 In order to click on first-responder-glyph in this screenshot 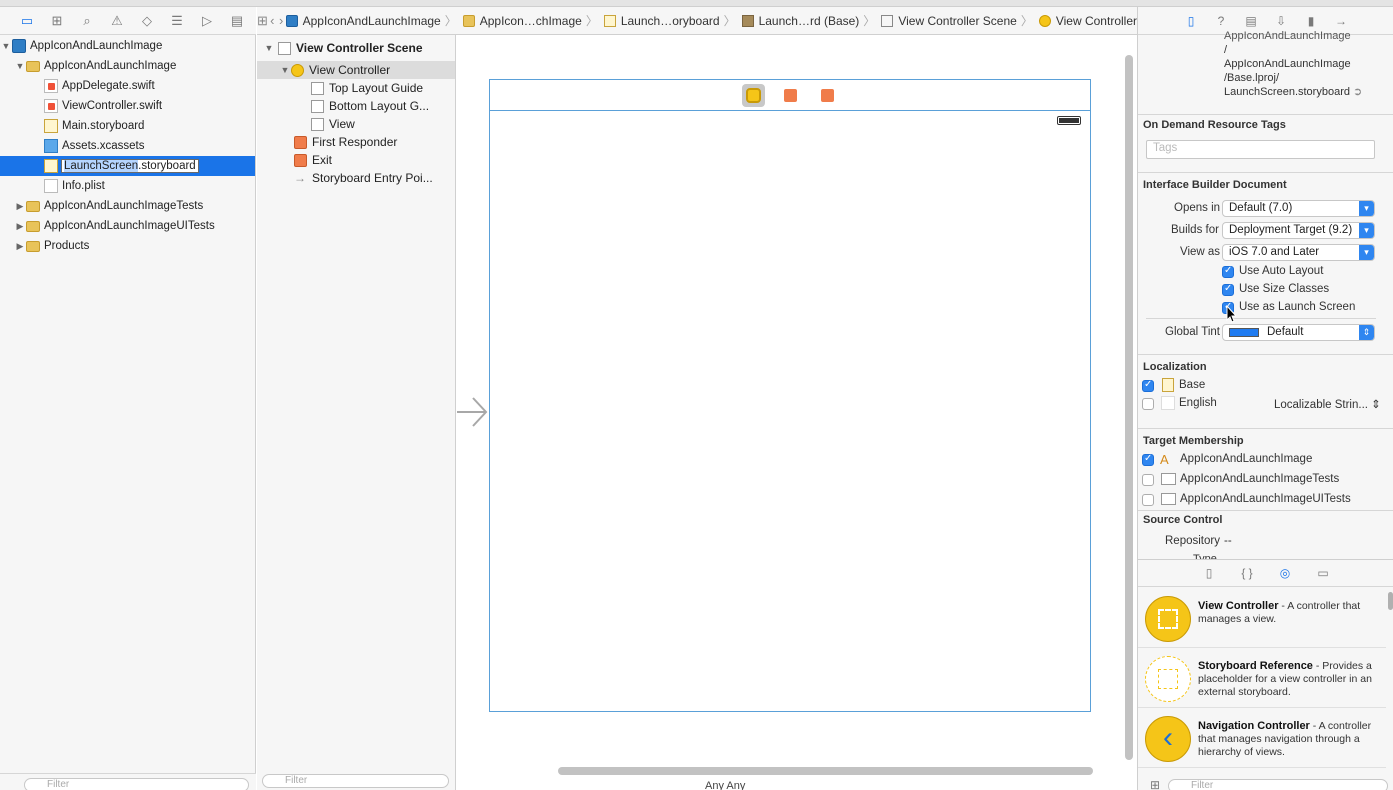, I will do `click(790, 95)`.